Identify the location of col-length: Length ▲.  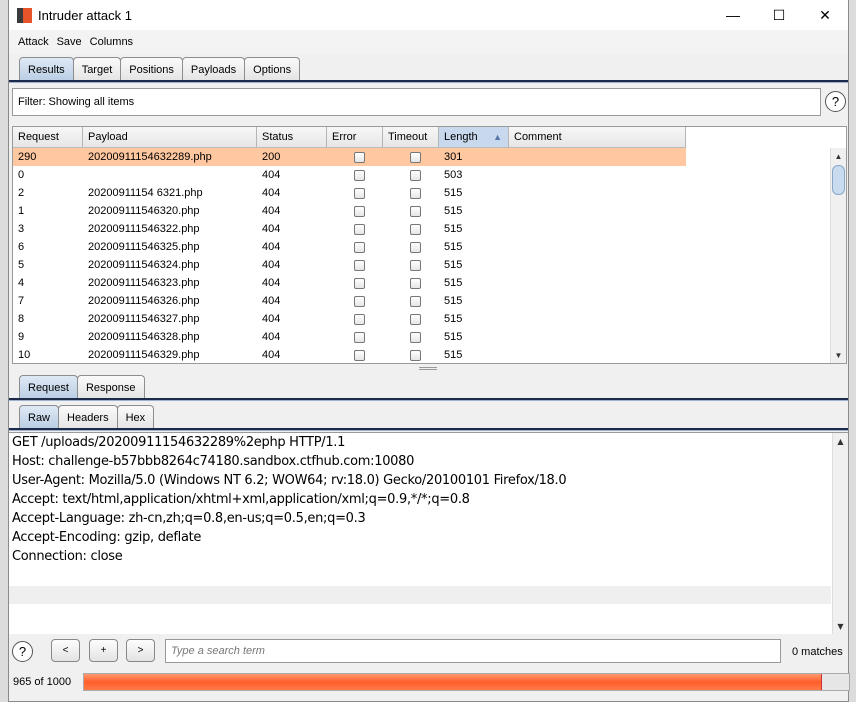
(474, 137).